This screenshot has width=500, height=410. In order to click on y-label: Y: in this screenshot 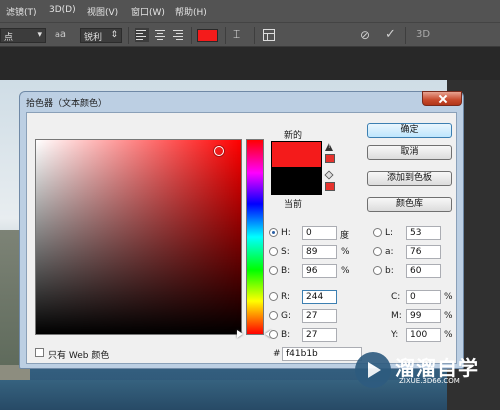, I will do `click(395, 335)`.